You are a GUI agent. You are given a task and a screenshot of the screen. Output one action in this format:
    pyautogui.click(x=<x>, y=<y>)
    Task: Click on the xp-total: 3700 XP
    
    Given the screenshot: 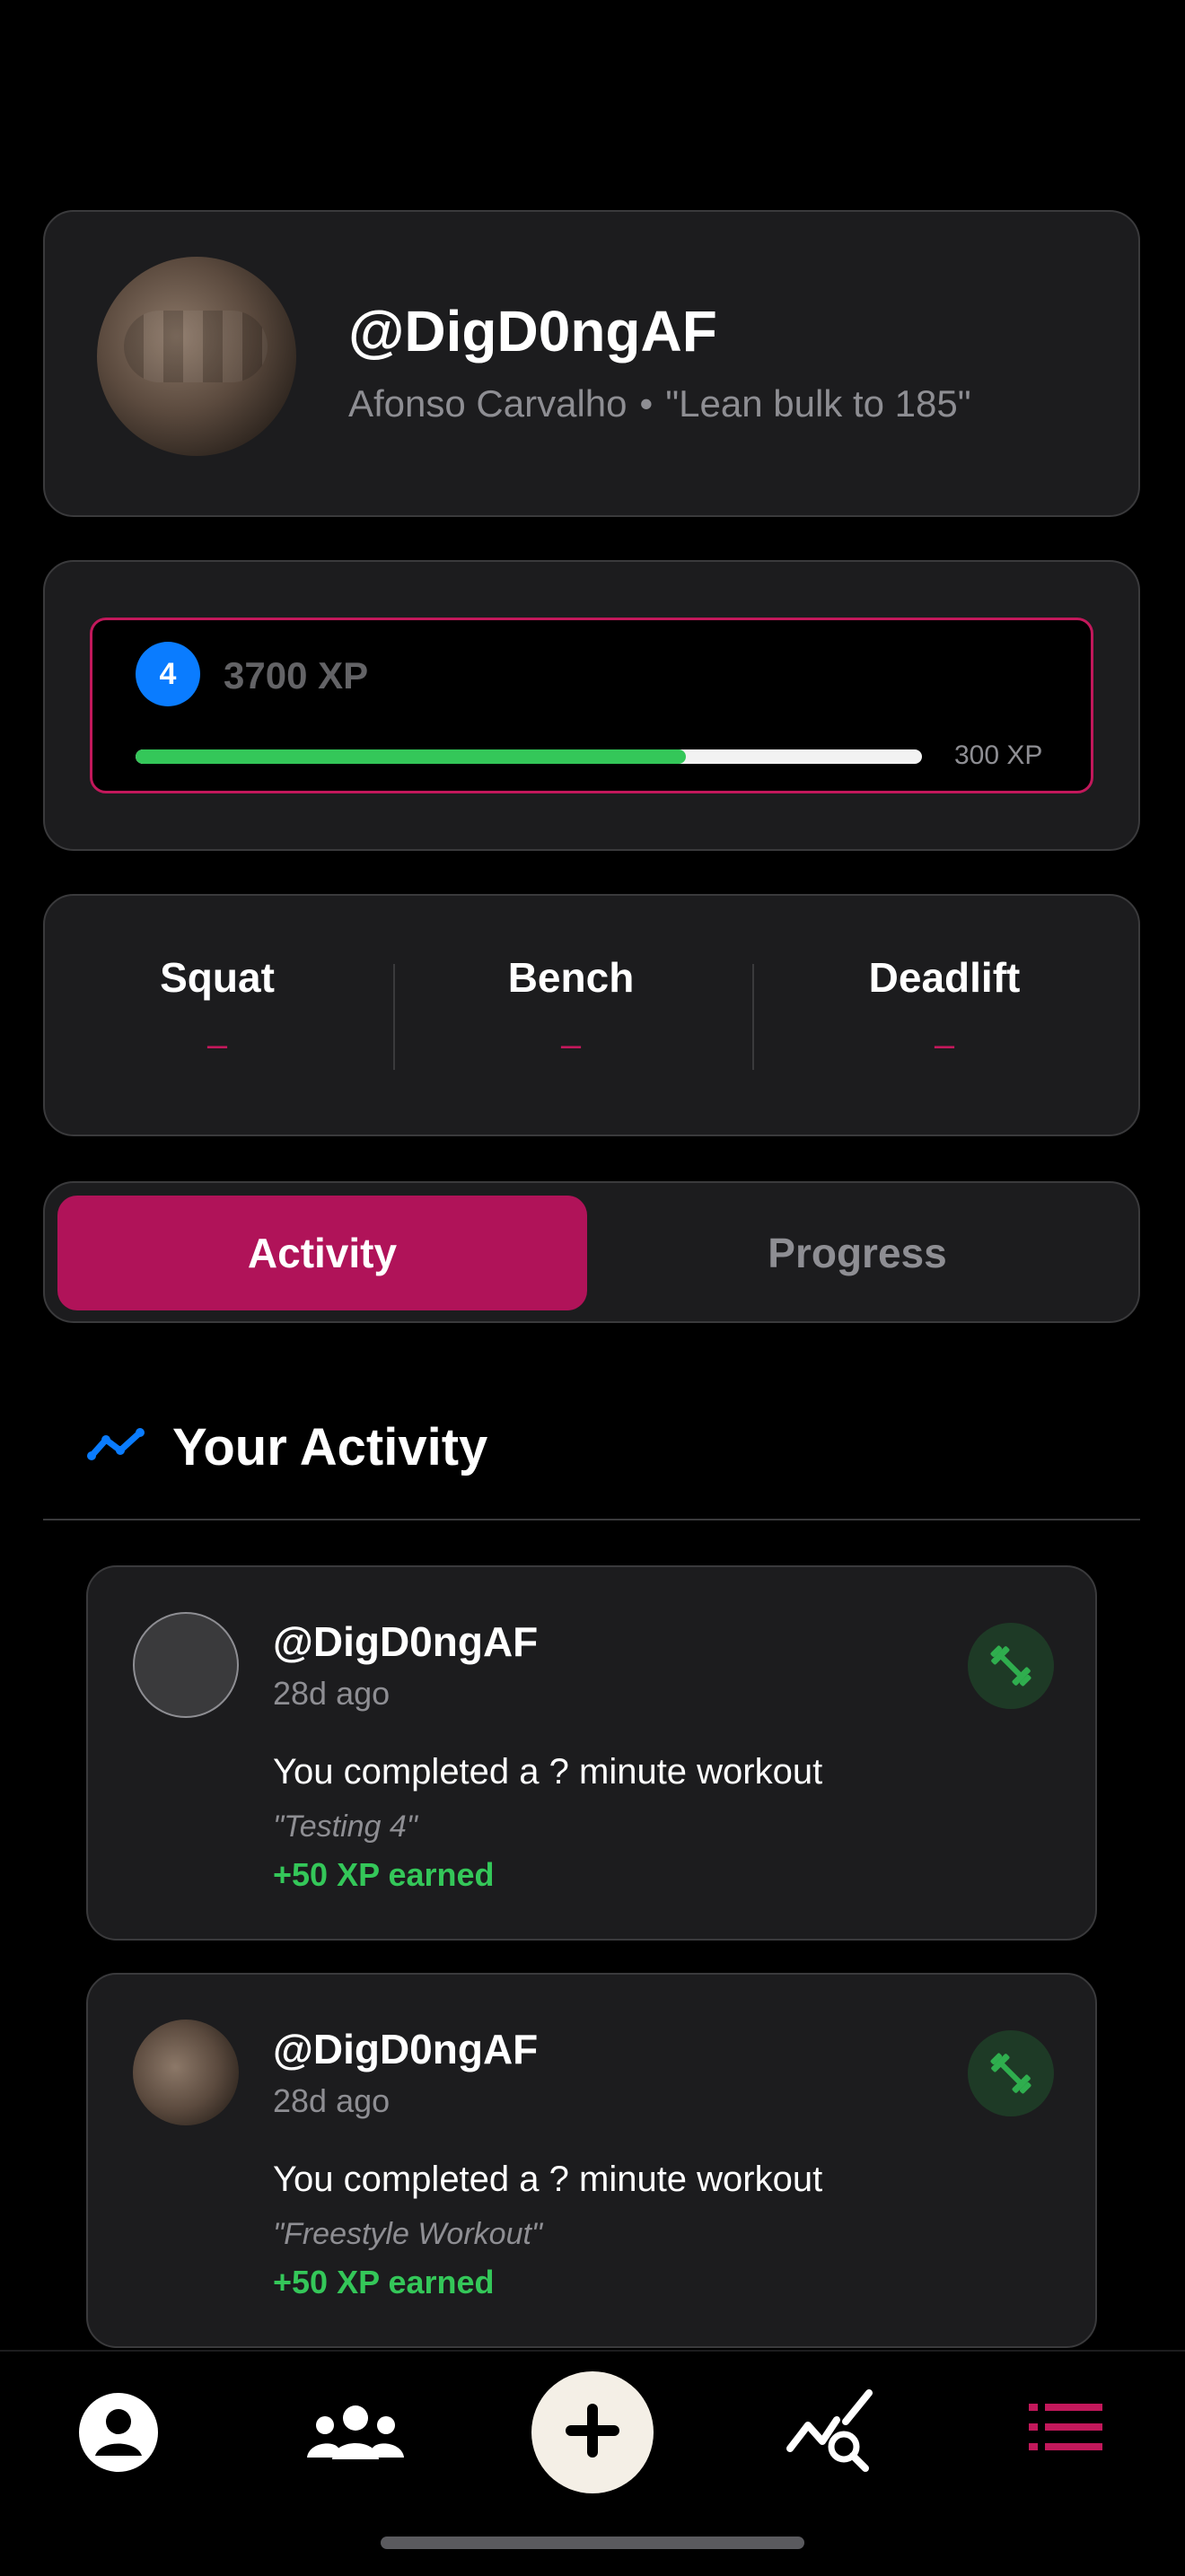 What is the action you would take?
    pyautogui.click(x=296, y=675)
    